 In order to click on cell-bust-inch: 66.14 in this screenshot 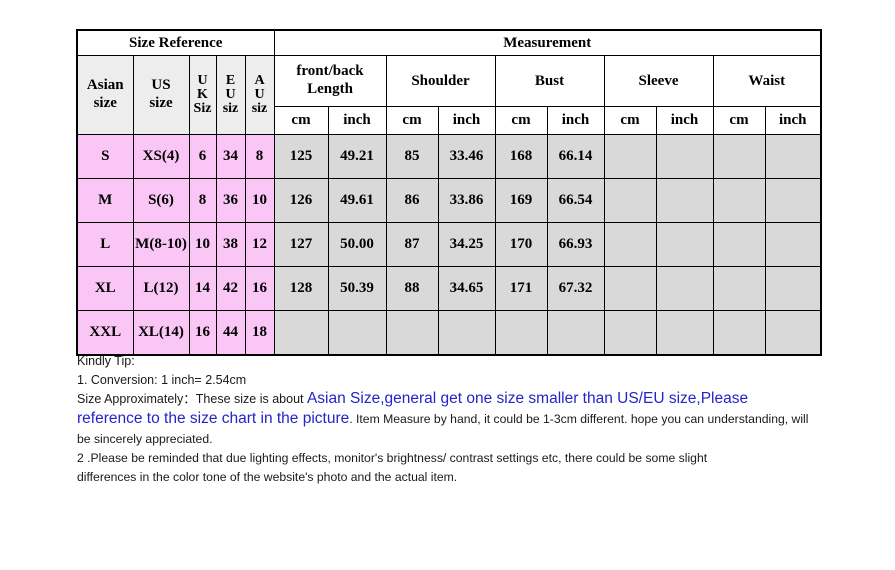, I will do `click(575, 156)`.